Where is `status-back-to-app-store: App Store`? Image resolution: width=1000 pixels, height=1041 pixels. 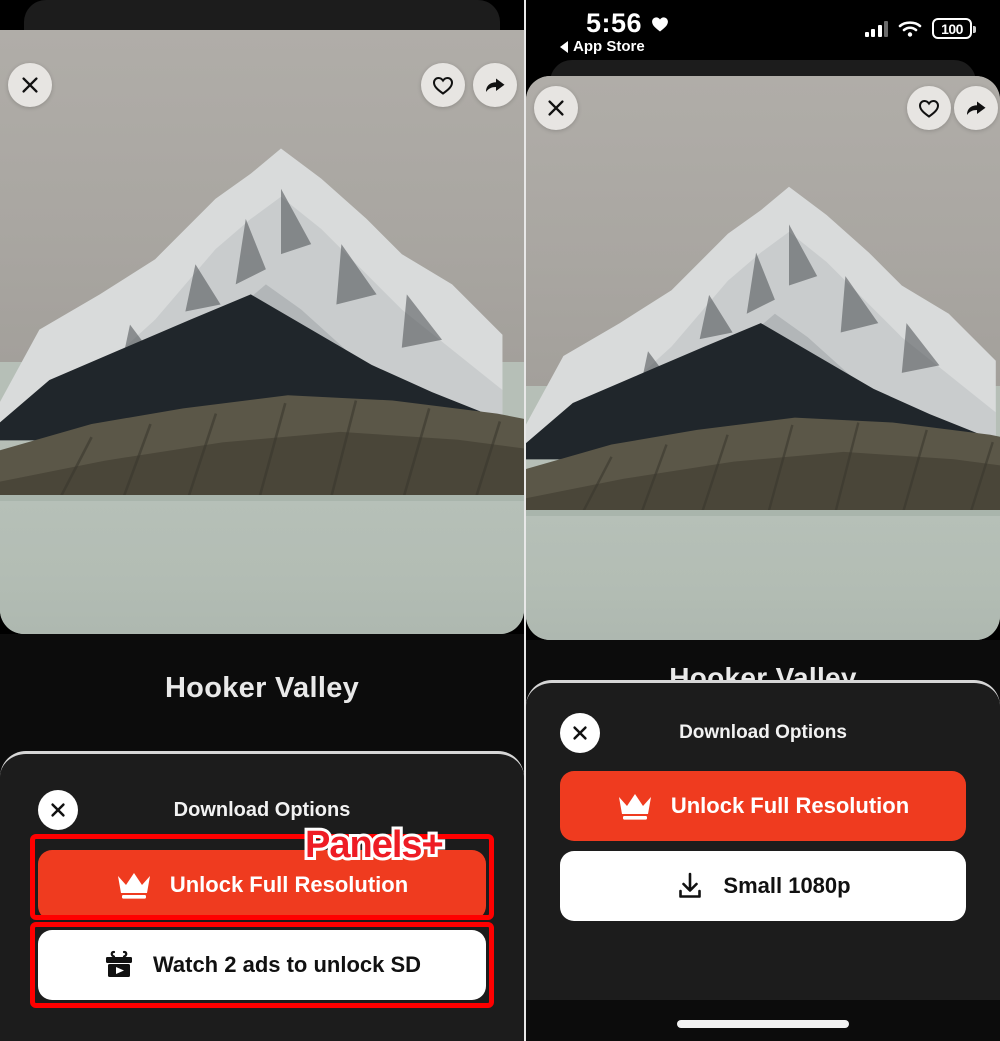 status-back-to-app-store: App Store is located at coordinates (602, 46).